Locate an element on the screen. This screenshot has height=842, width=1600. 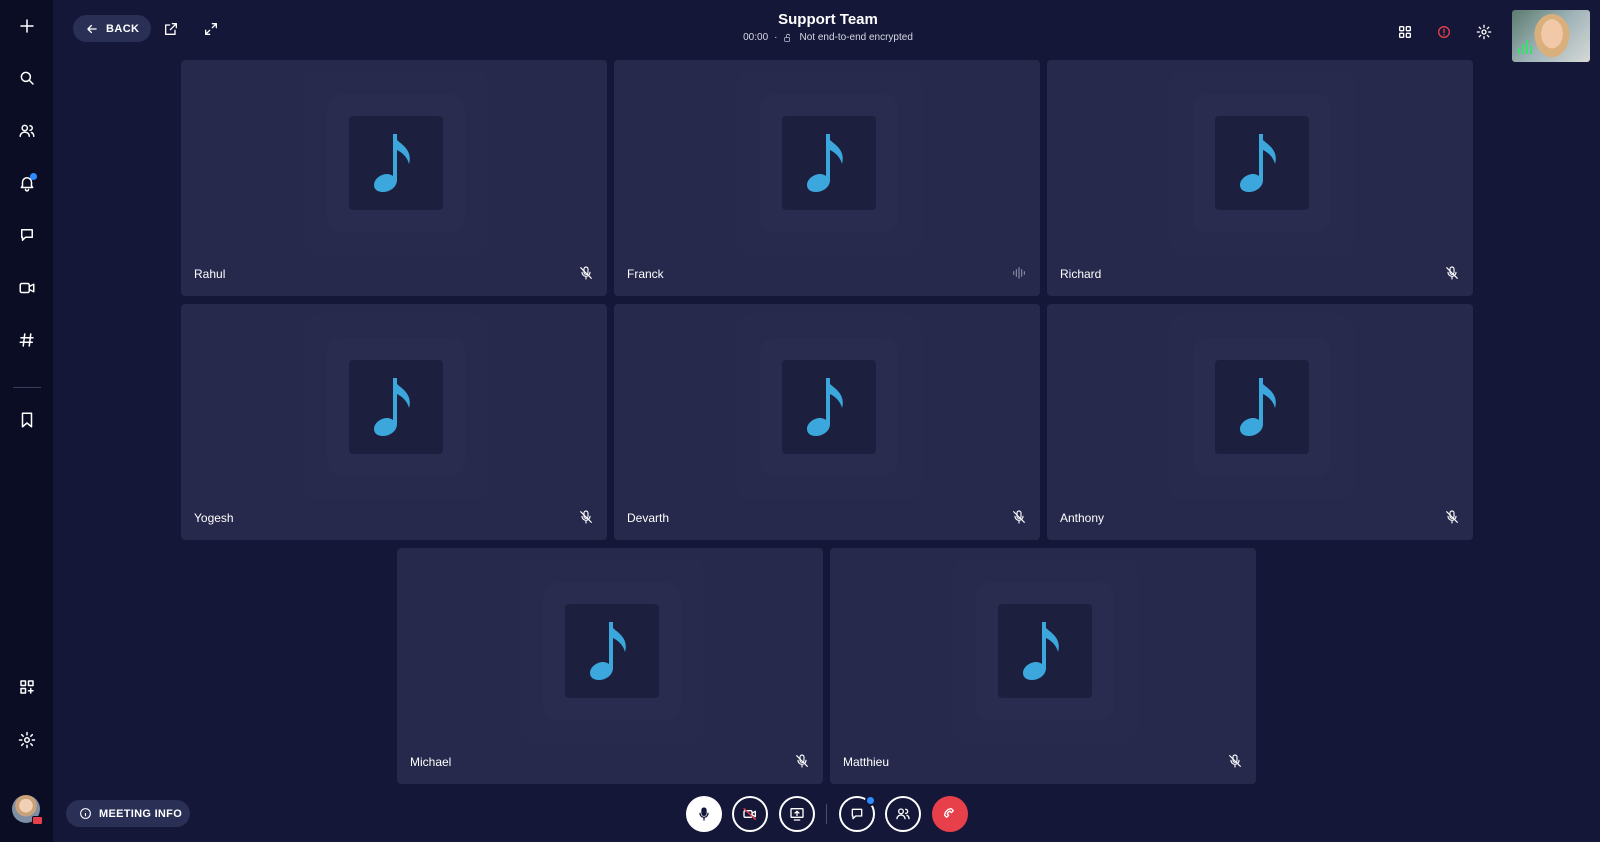
video-icon is located at coordinates (27, 288).